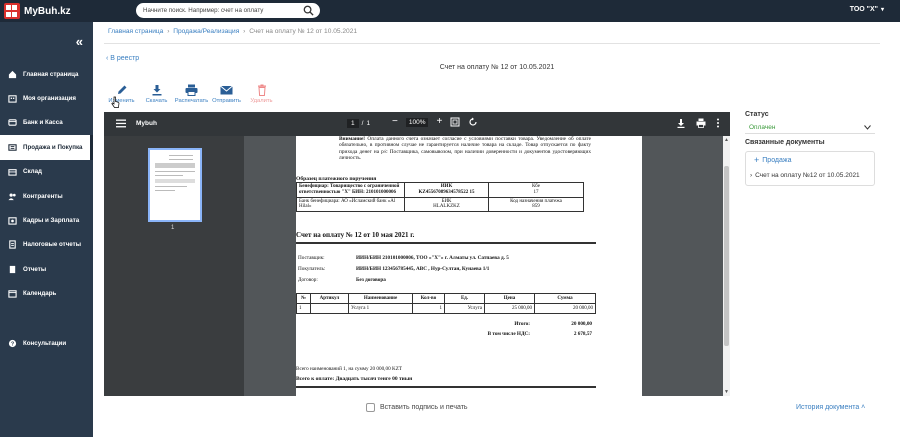 Image resolution: width=900 pixels, height=437 pixels. Describe the element at coordinates (12, 123) in the screenshot. I see `bank-icon` at that location.